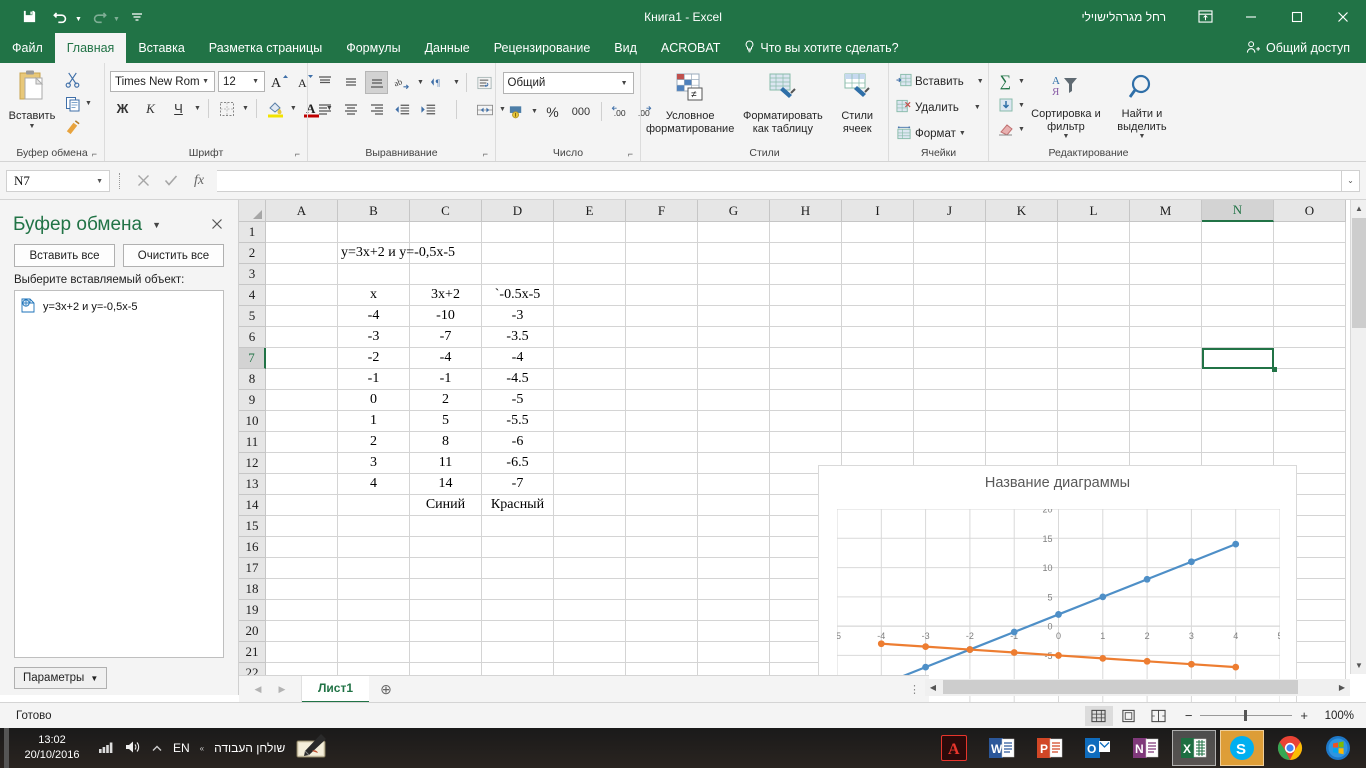 The width and height of the screenshot is (1366, 768). What do you see at coordinates (374, 379) in the screenshot?
I see `cell-B8: -1` at bounding box center [374, 379].